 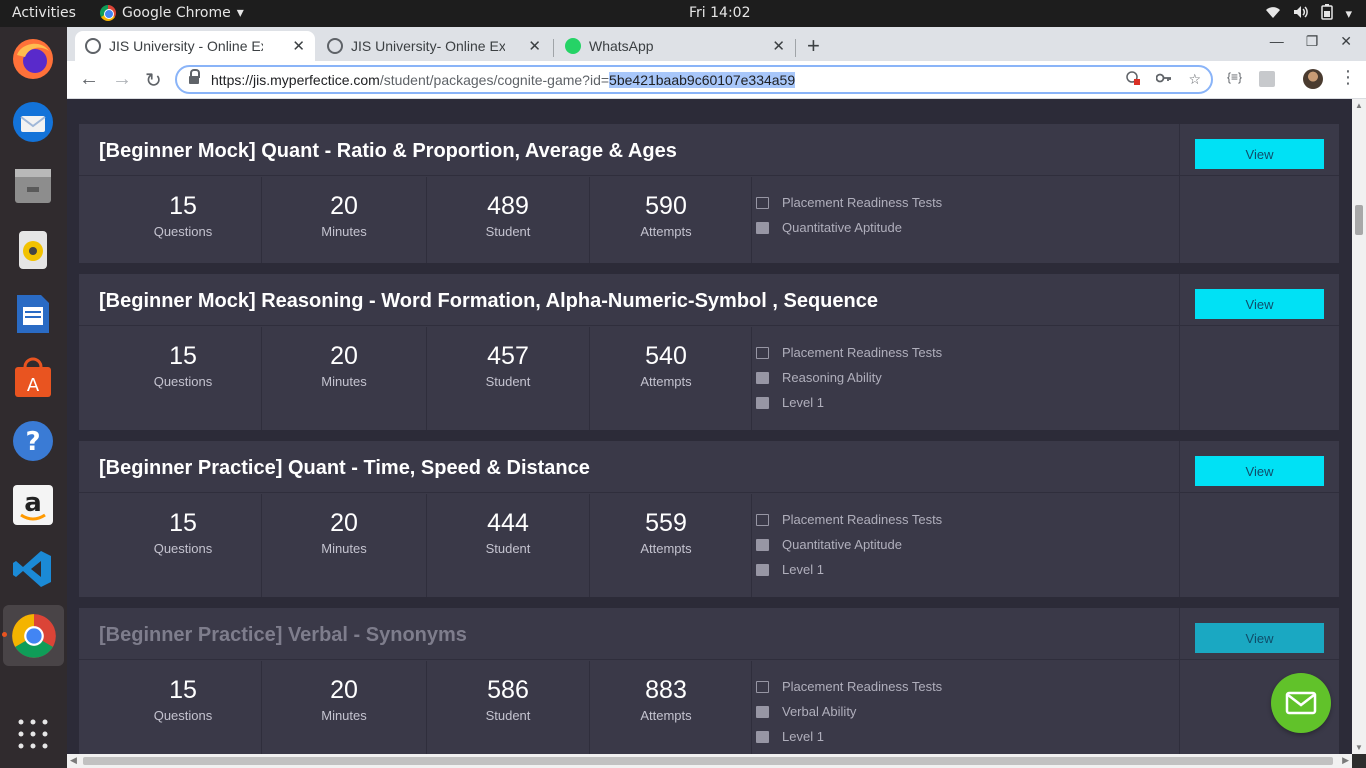 What do you see at coordinates (1345, 760) in the screenshot?
I see `scroll-right-arrow-icon: ▶` at bounding box center [1345, 760].